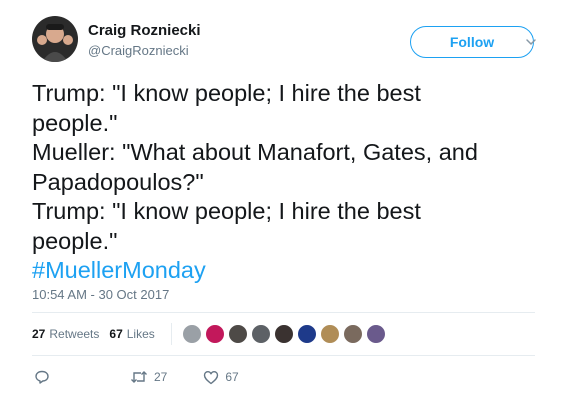 The width and height of the screenshot is (567, 401). Describe the element at coordinates (287, 271) in the screenshot. I see `hashtag-link: #MuellerMonday` at that location.